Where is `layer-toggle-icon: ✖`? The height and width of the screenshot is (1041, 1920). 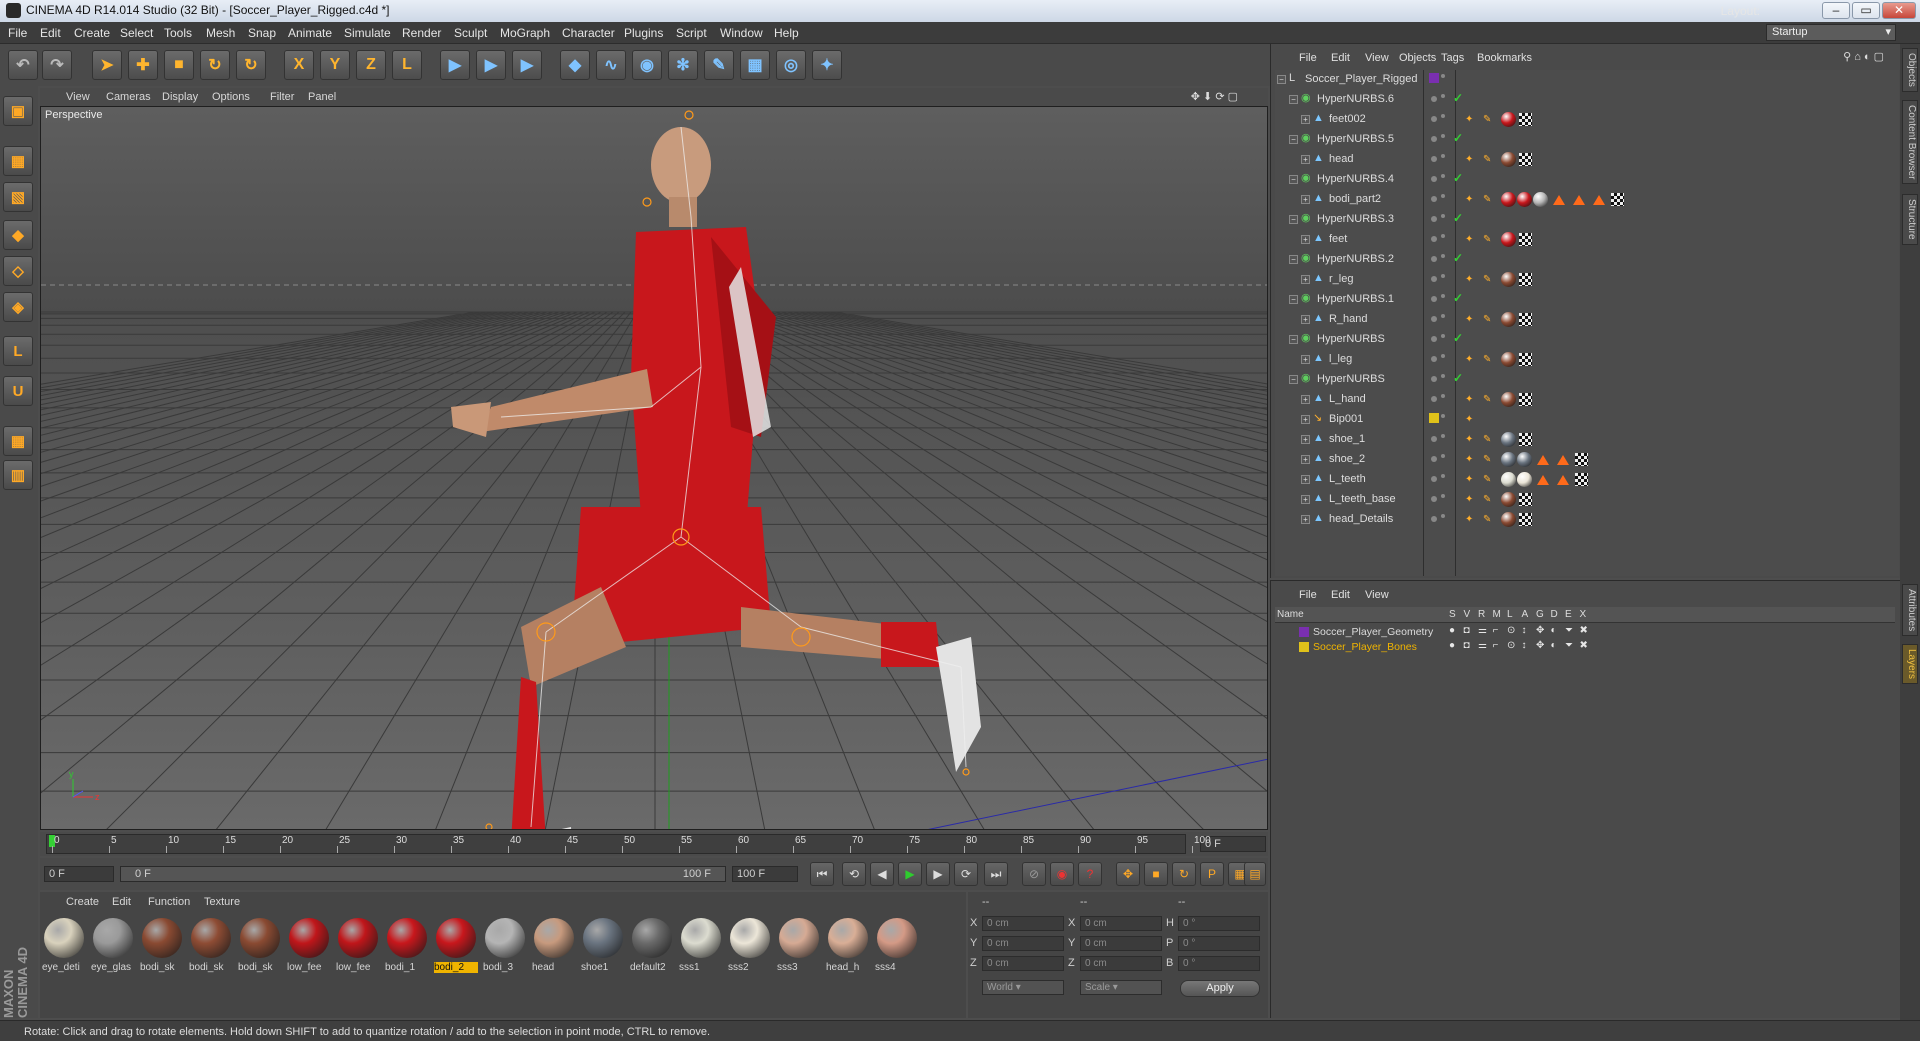
layer-toggle-icon: ✖ is located at coordinates (1584, 645).